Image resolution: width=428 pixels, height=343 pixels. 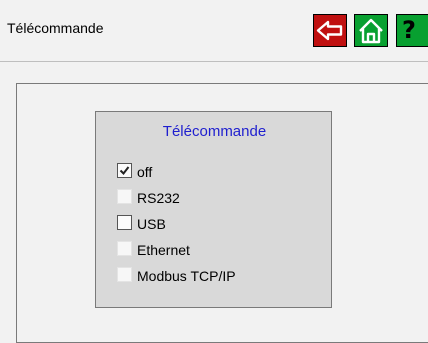 I want to click on home-icon, so click(x=371, y=31).